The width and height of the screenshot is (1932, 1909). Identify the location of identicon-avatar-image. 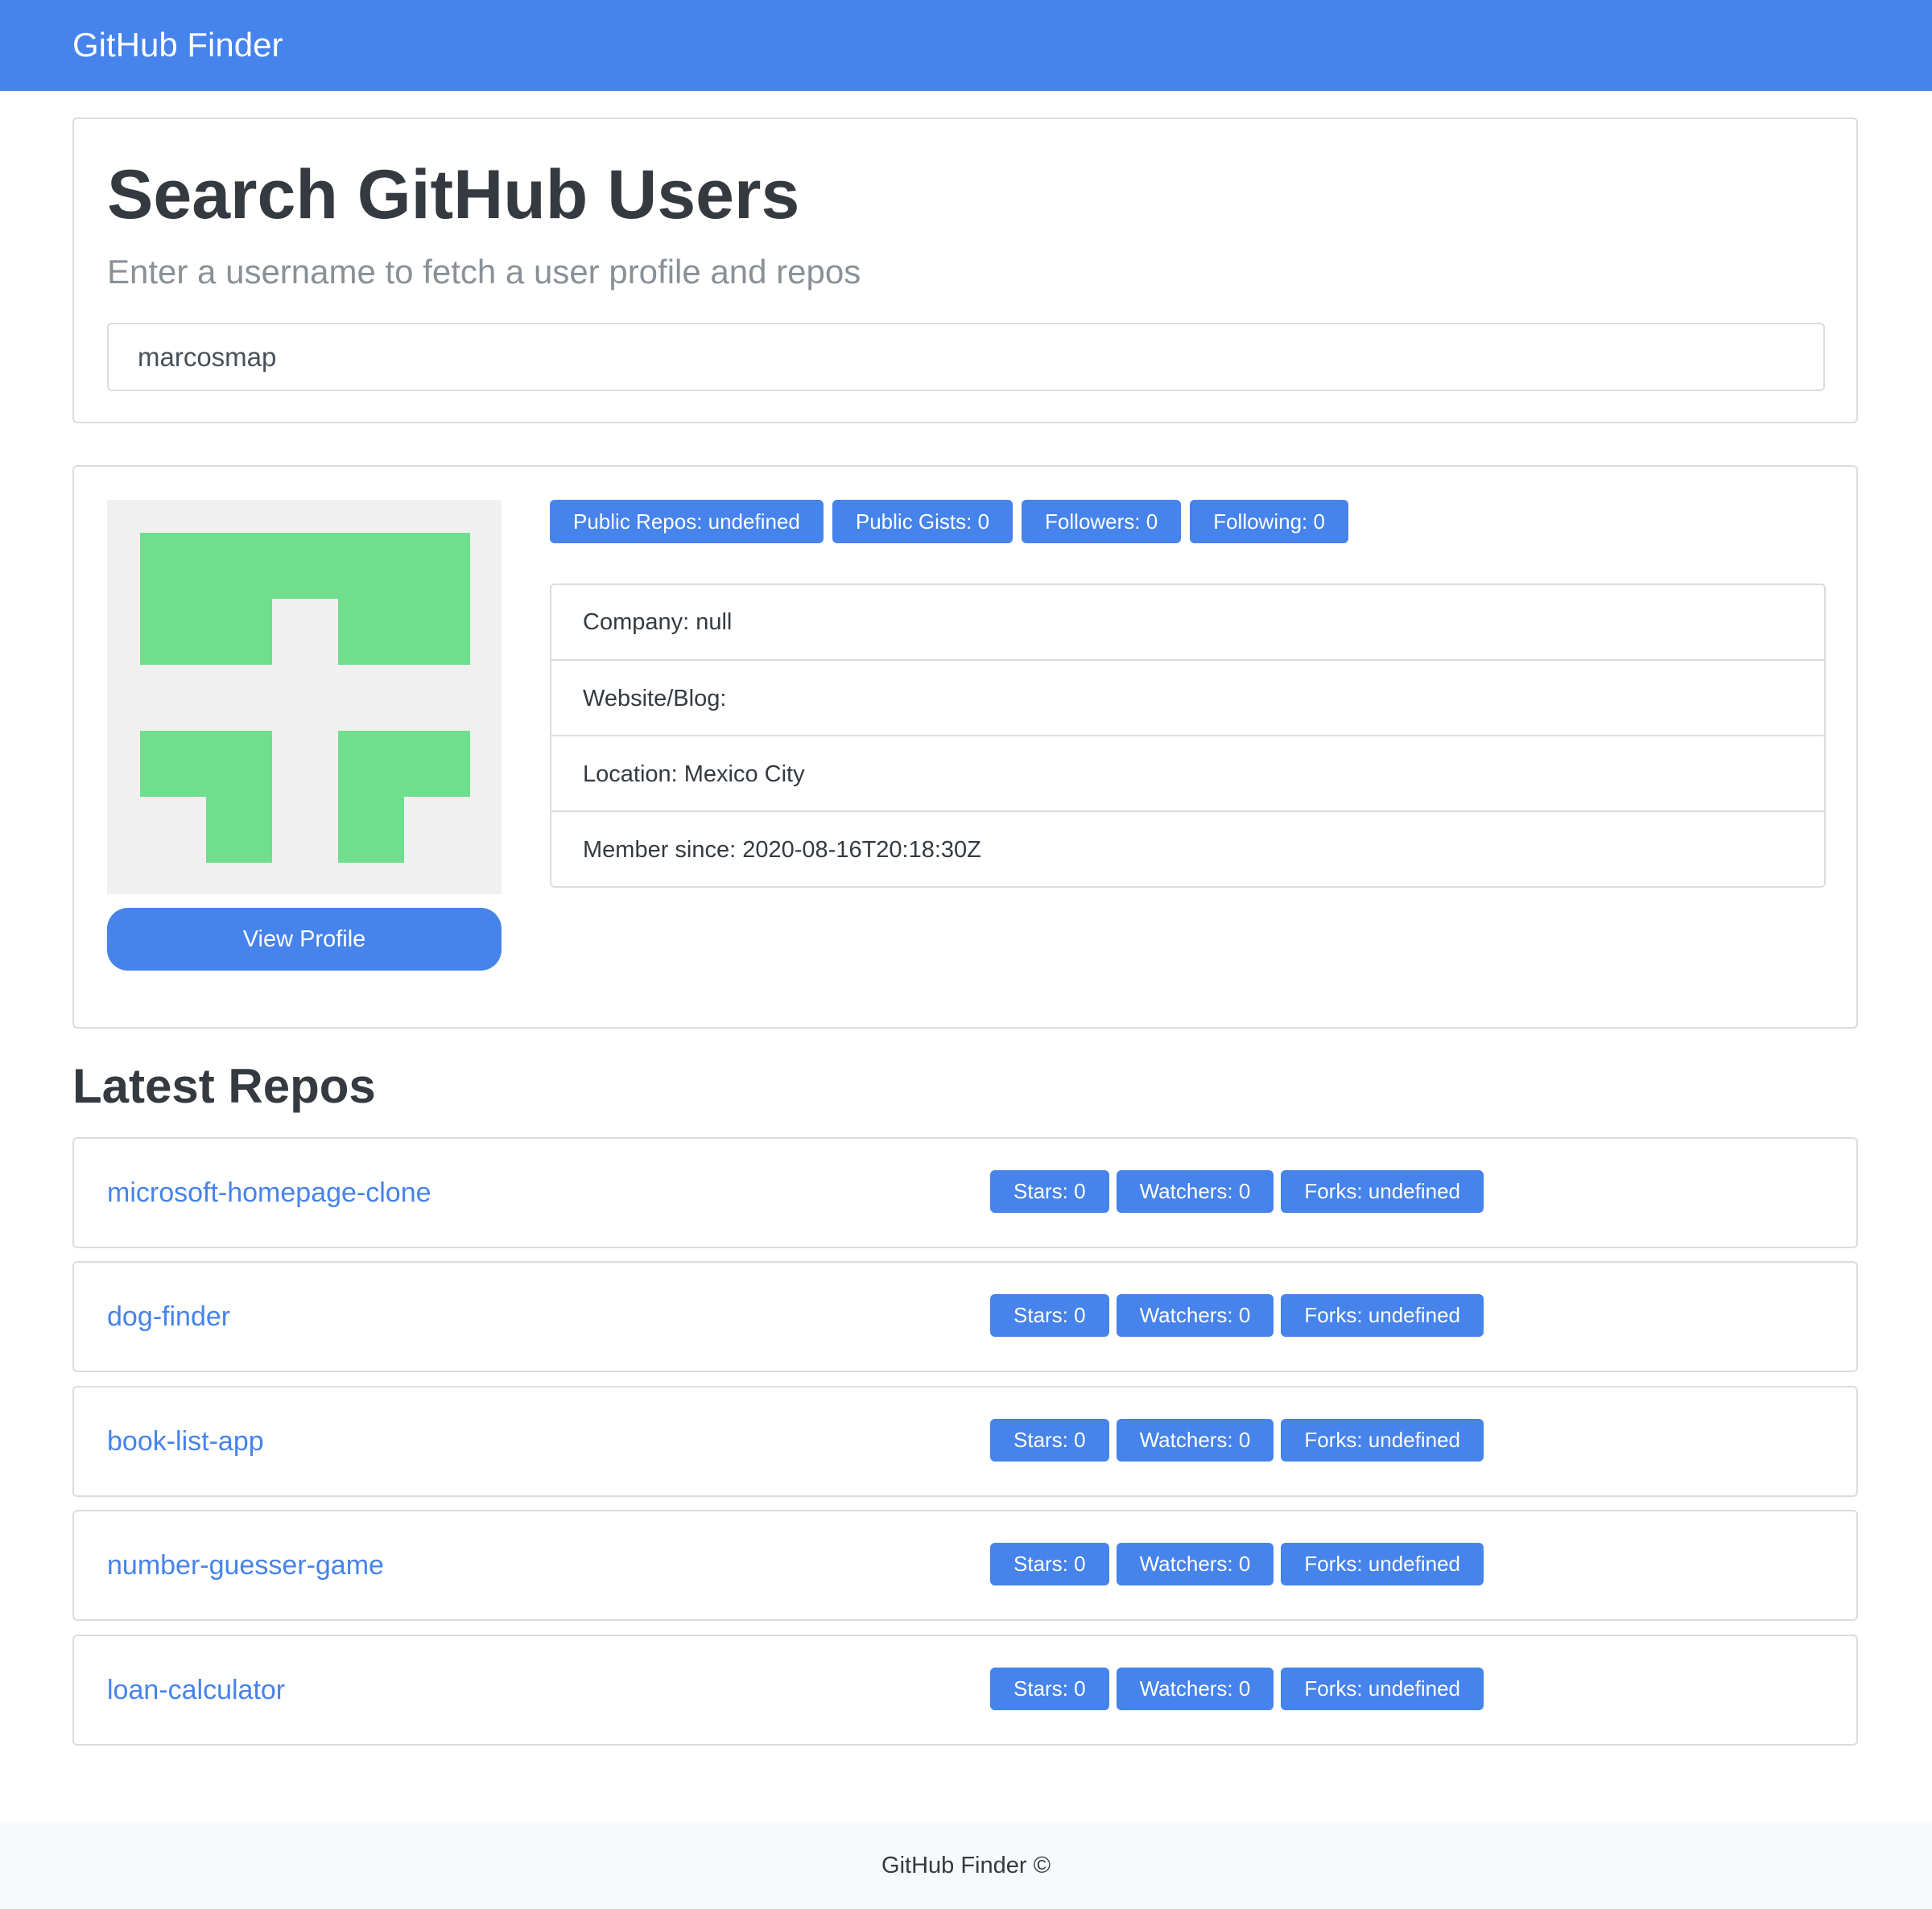
(304, 697).